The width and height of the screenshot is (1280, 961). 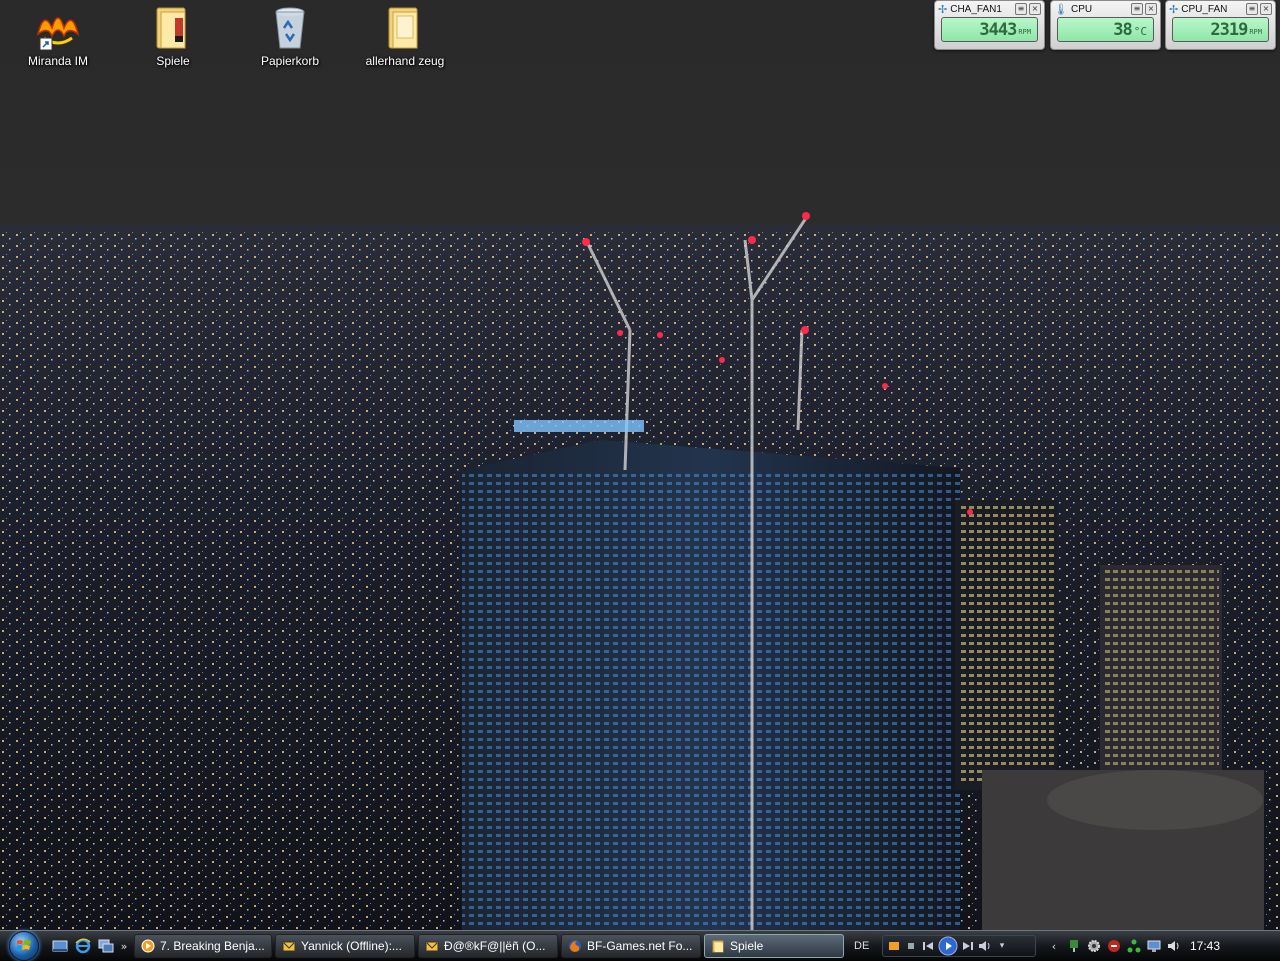 What do you see at coordinates (1094, 946) in the screenshot?
I see `gear-icon` at bounding box center [1094, 946].